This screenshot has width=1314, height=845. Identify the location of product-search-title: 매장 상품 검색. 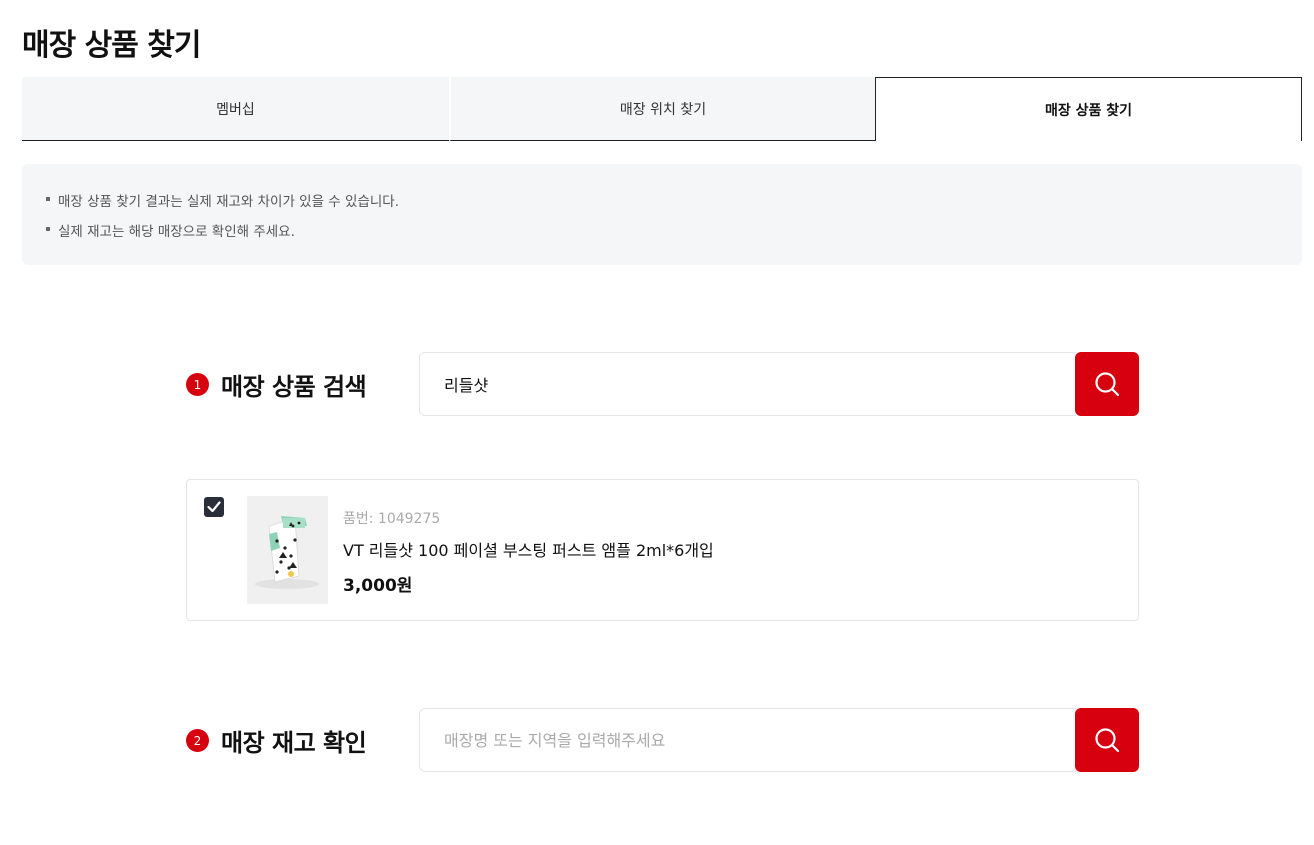
(294, 387).